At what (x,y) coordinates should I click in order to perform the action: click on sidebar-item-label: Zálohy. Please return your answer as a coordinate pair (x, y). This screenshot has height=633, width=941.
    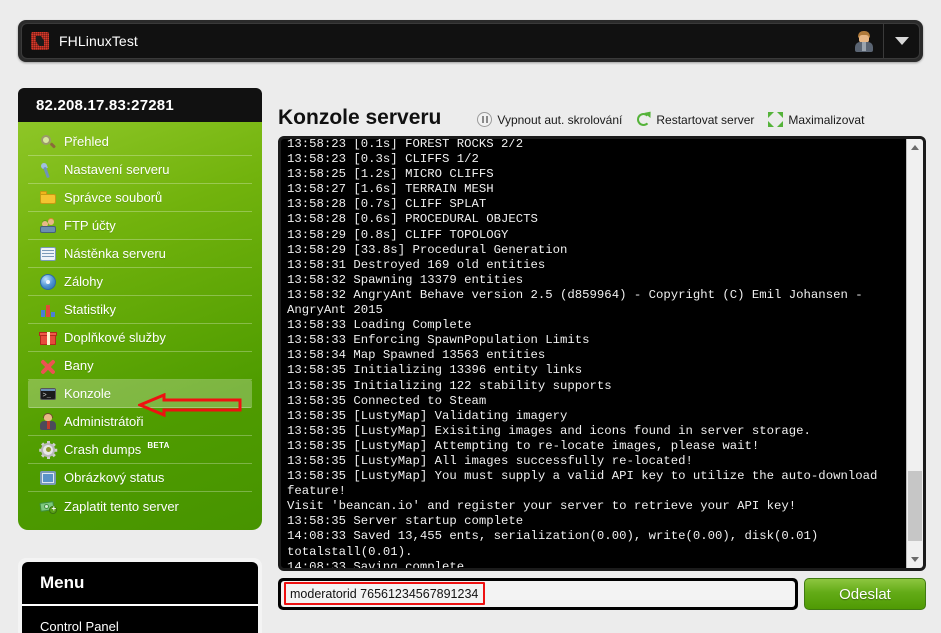
    Looking at the image, I should click on (84, 281).